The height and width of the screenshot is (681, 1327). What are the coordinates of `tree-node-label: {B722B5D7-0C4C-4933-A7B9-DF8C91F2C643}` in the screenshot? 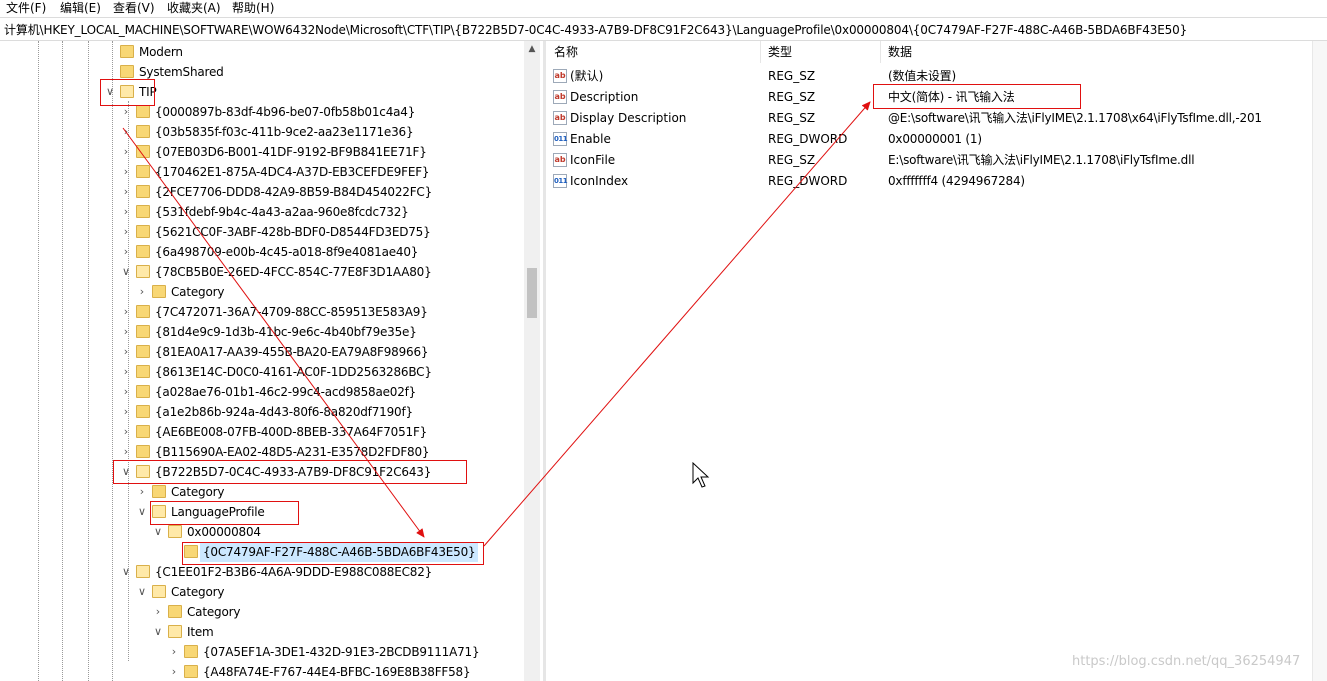 It's located at (293, 472).